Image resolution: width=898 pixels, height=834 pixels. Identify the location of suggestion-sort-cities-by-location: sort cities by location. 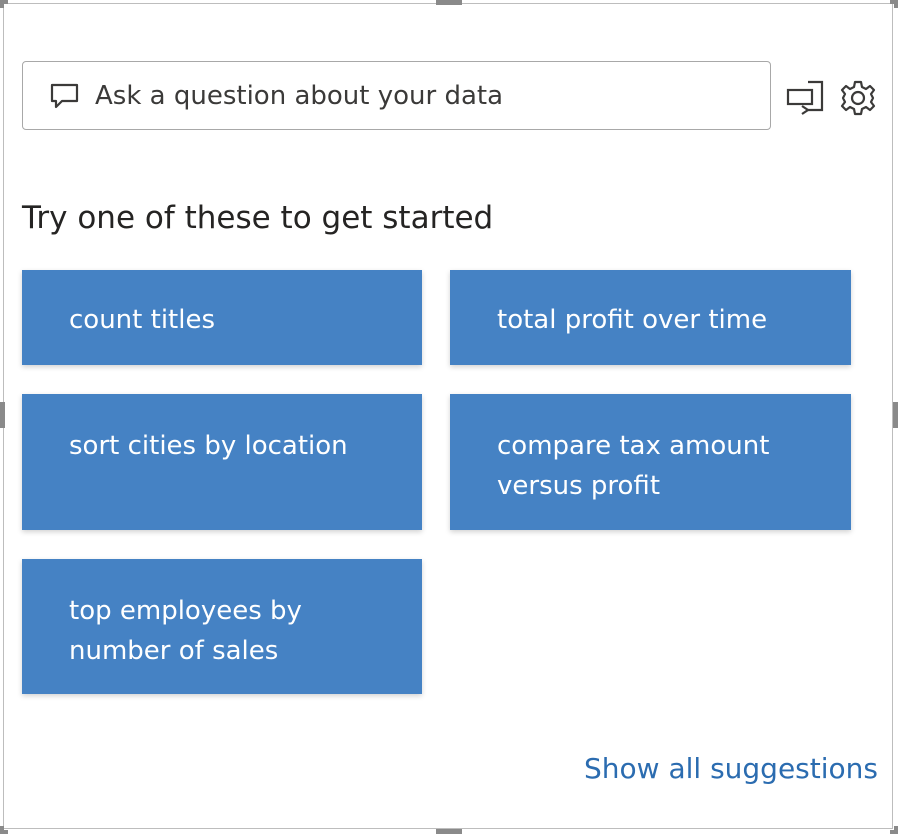
(222, 462).